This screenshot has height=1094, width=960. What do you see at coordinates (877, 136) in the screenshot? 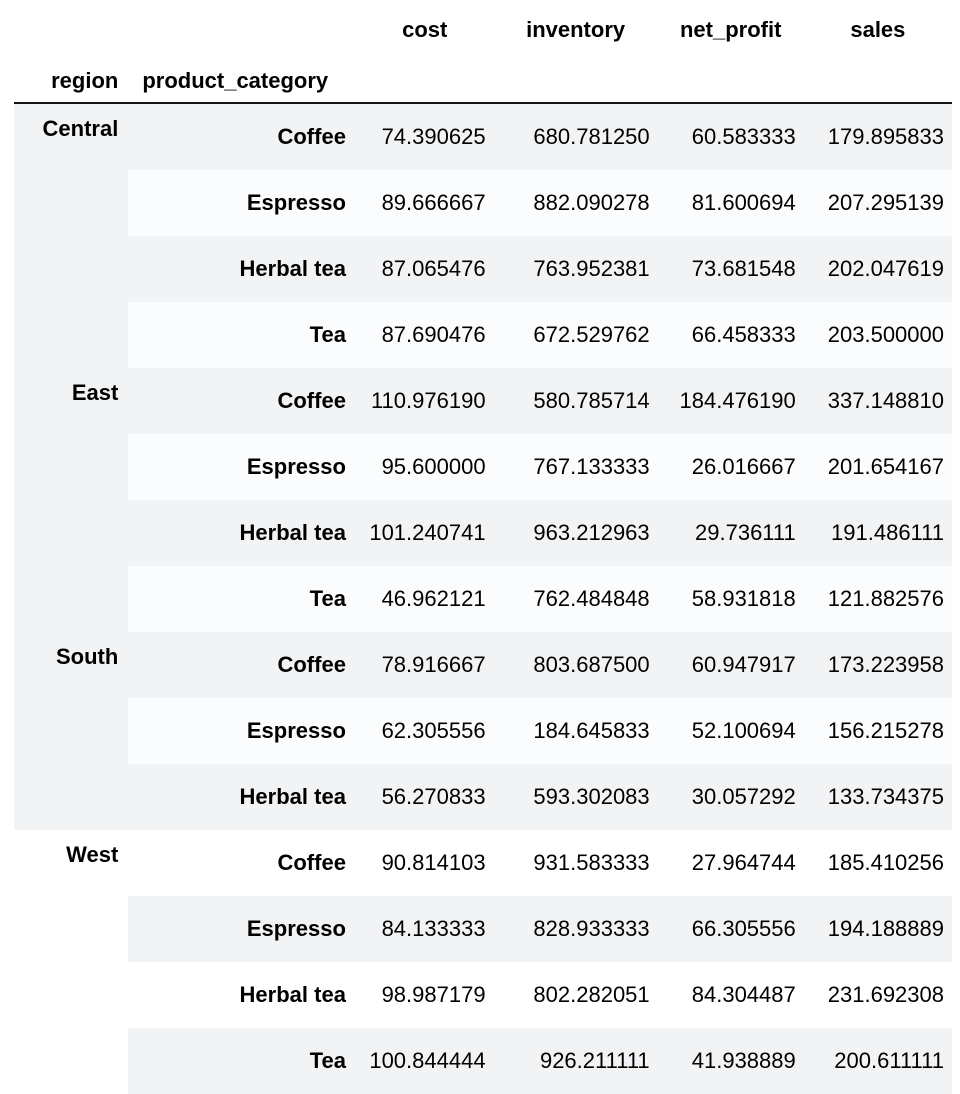
I see `cell-sales: 179.895833` at bounding box center [877, 136].